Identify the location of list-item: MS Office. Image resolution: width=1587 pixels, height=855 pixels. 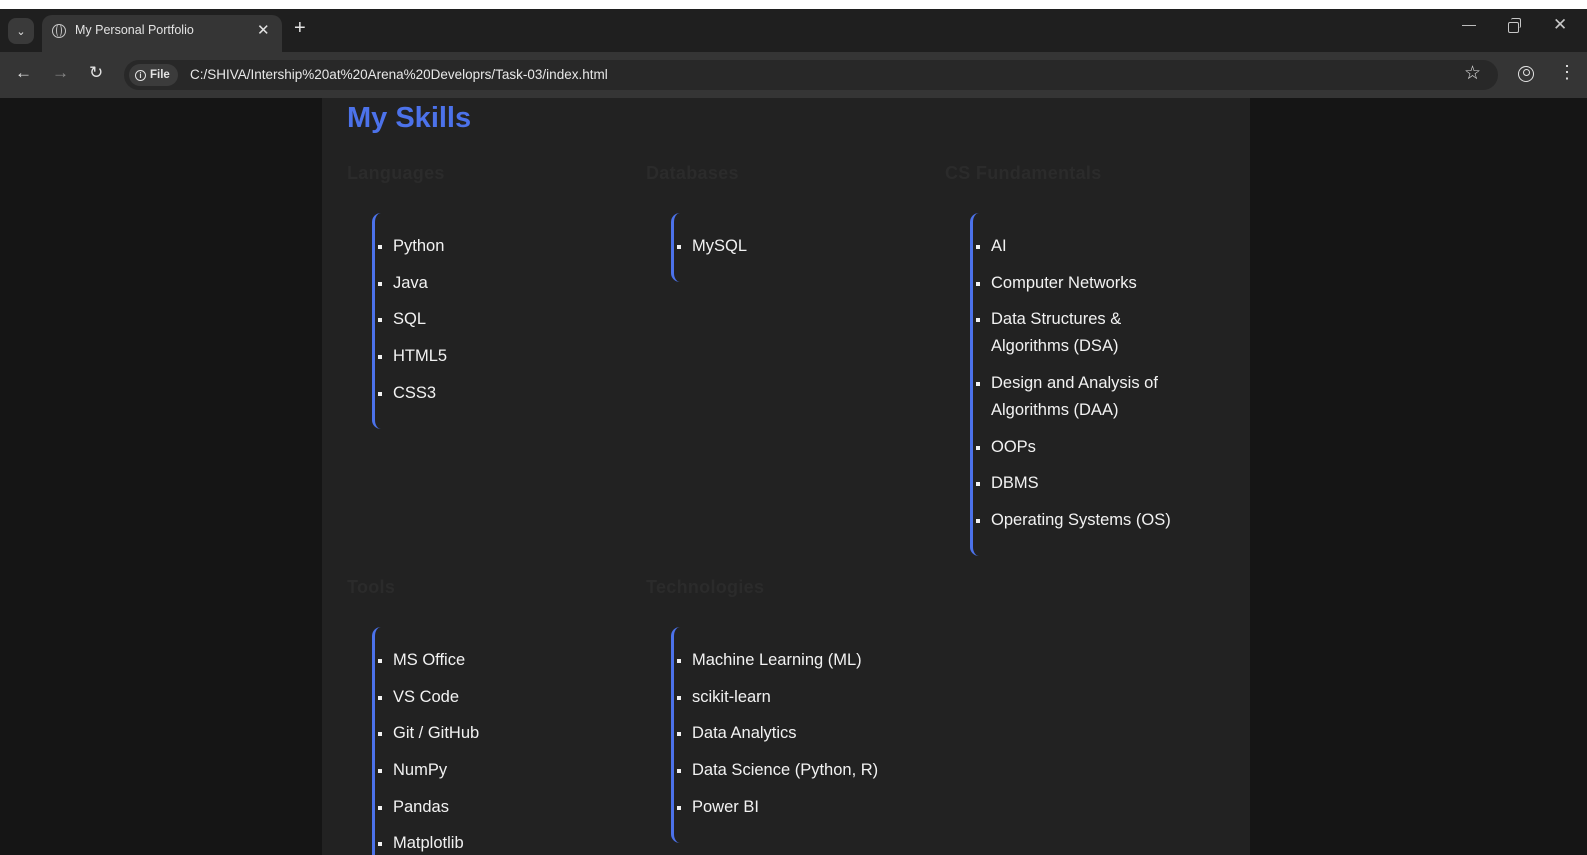
(502, 660).